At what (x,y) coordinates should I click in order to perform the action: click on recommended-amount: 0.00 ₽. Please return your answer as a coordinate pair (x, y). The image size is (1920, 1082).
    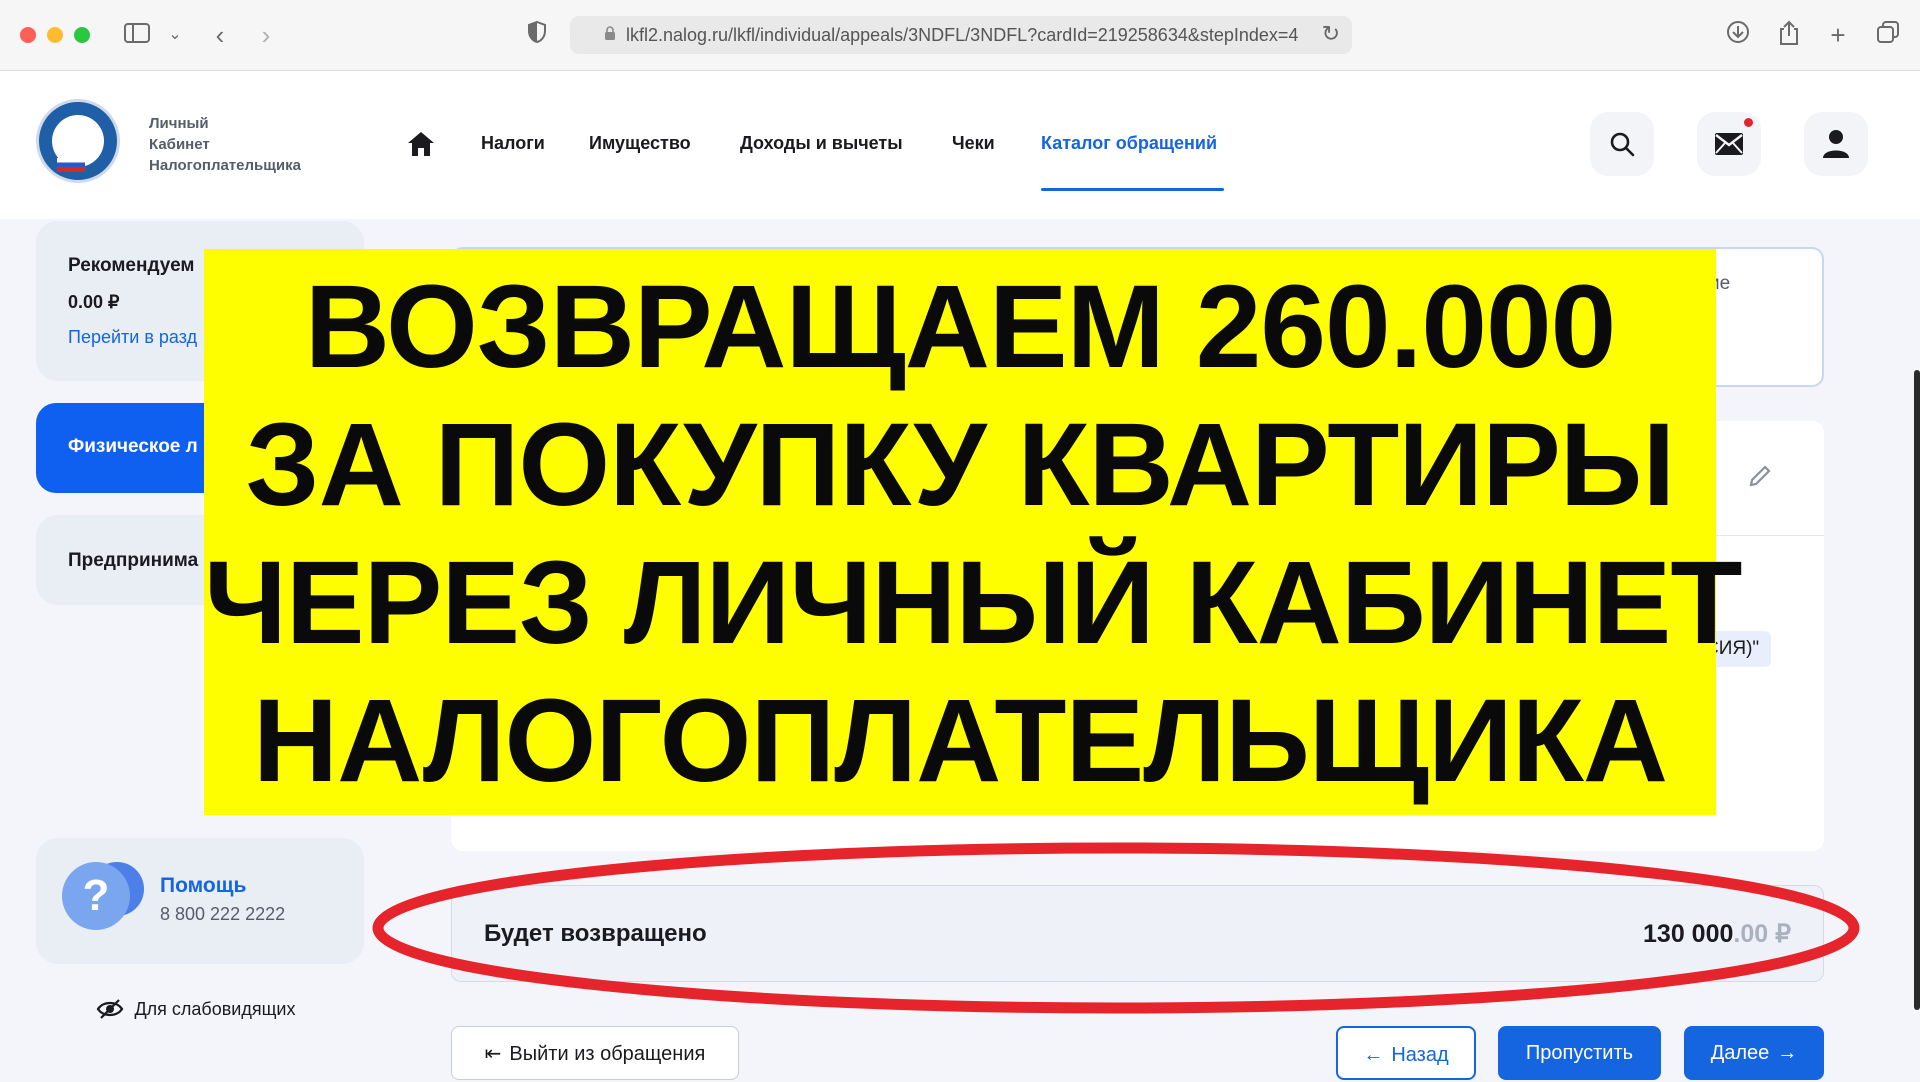
    Looking at the image, I should click on (94, 302).